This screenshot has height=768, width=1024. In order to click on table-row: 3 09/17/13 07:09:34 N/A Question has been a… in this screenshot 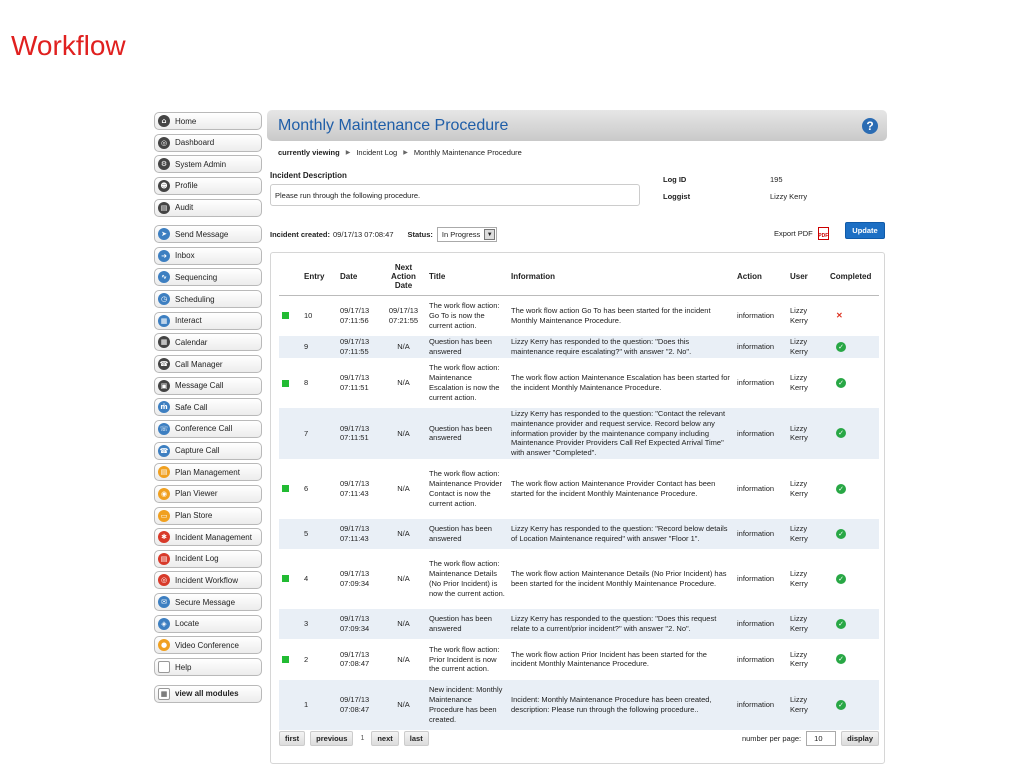, I will do `click(579, 623)`.